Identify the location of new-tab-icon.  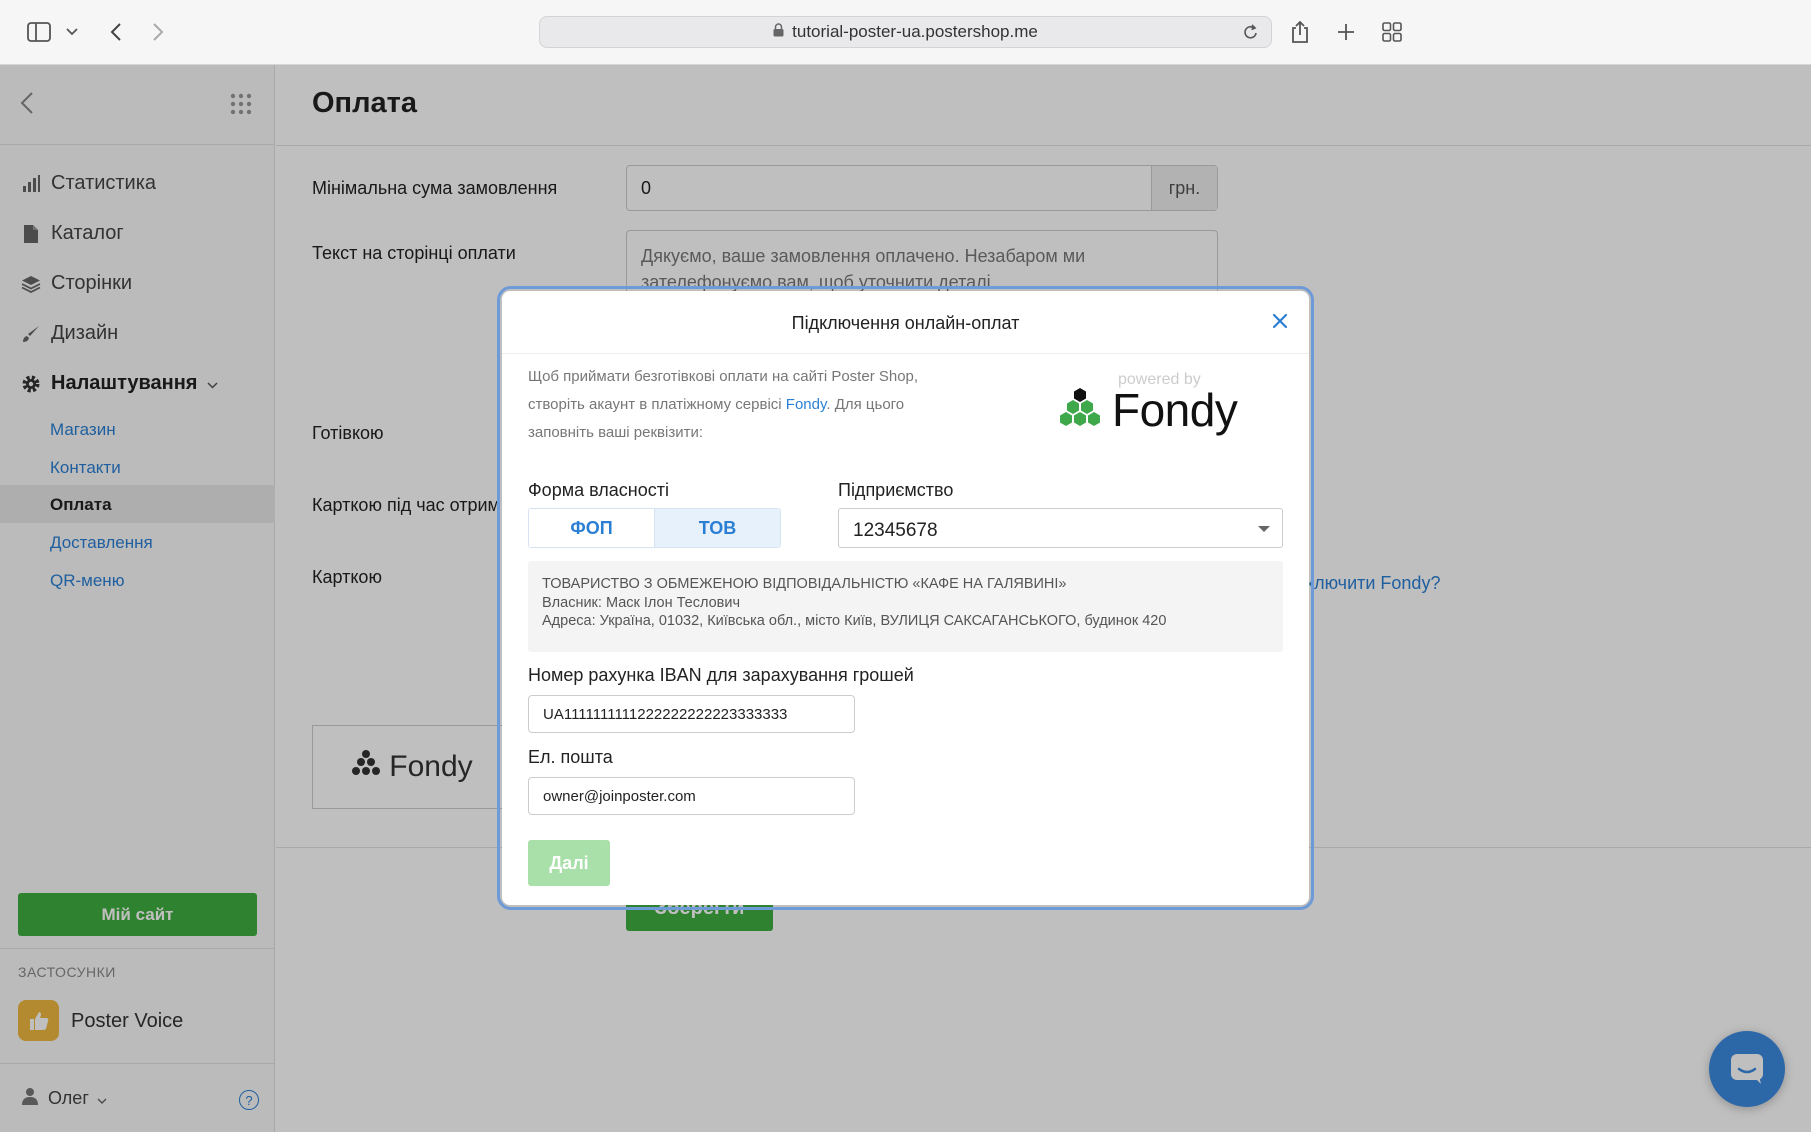
(1346, 32).